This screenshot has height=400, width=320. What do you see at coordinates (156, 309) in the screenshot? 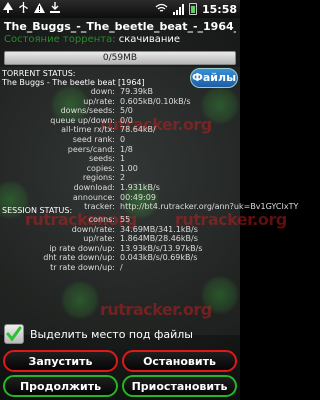
I see `watermark: rutracker.org` at bounding box center [156, 309].